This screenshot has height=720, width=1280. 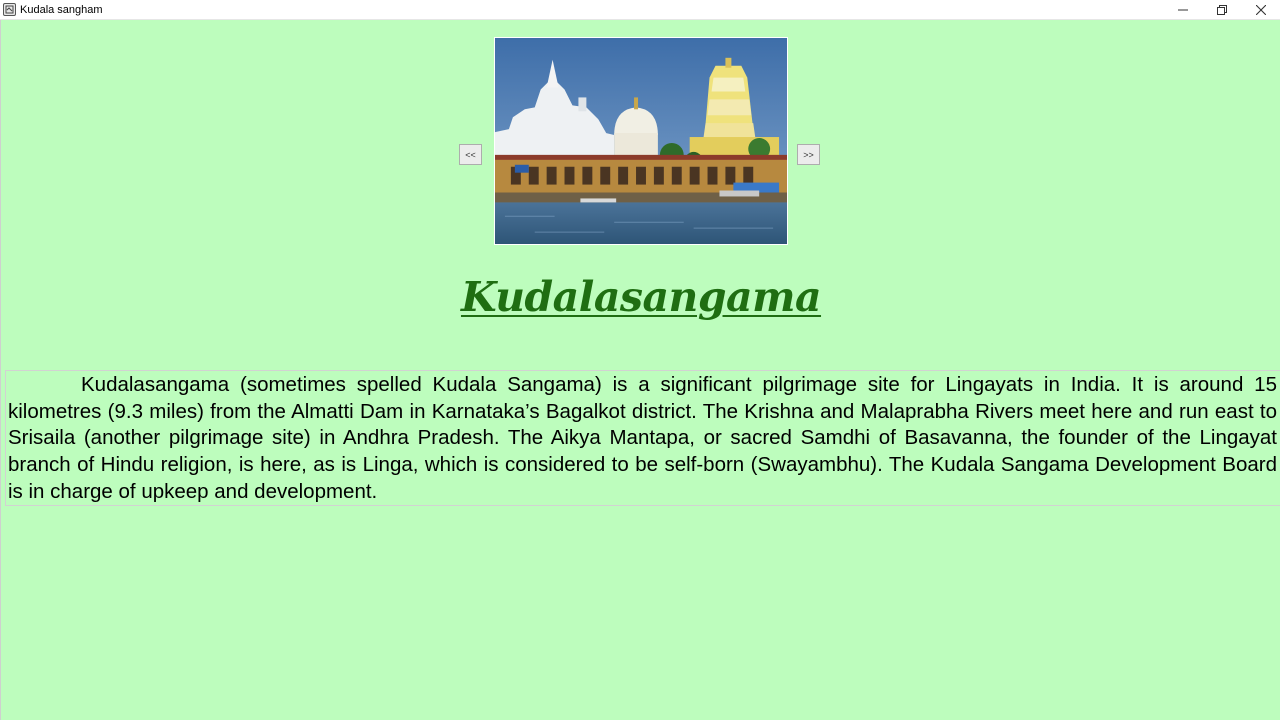 I want to click on close-icon, so click(x=1260, y=10).